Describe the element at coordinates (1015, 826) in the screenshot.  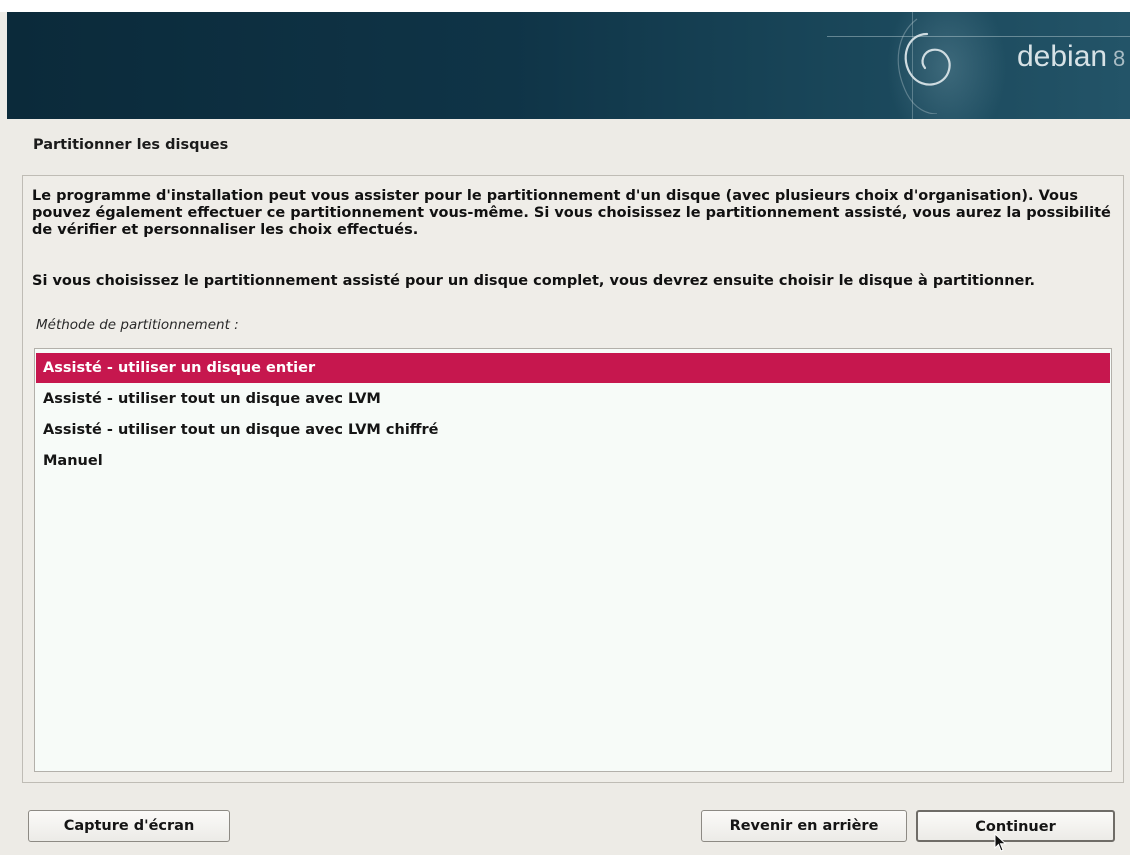
I see `continue-button: Continuer` at that location.